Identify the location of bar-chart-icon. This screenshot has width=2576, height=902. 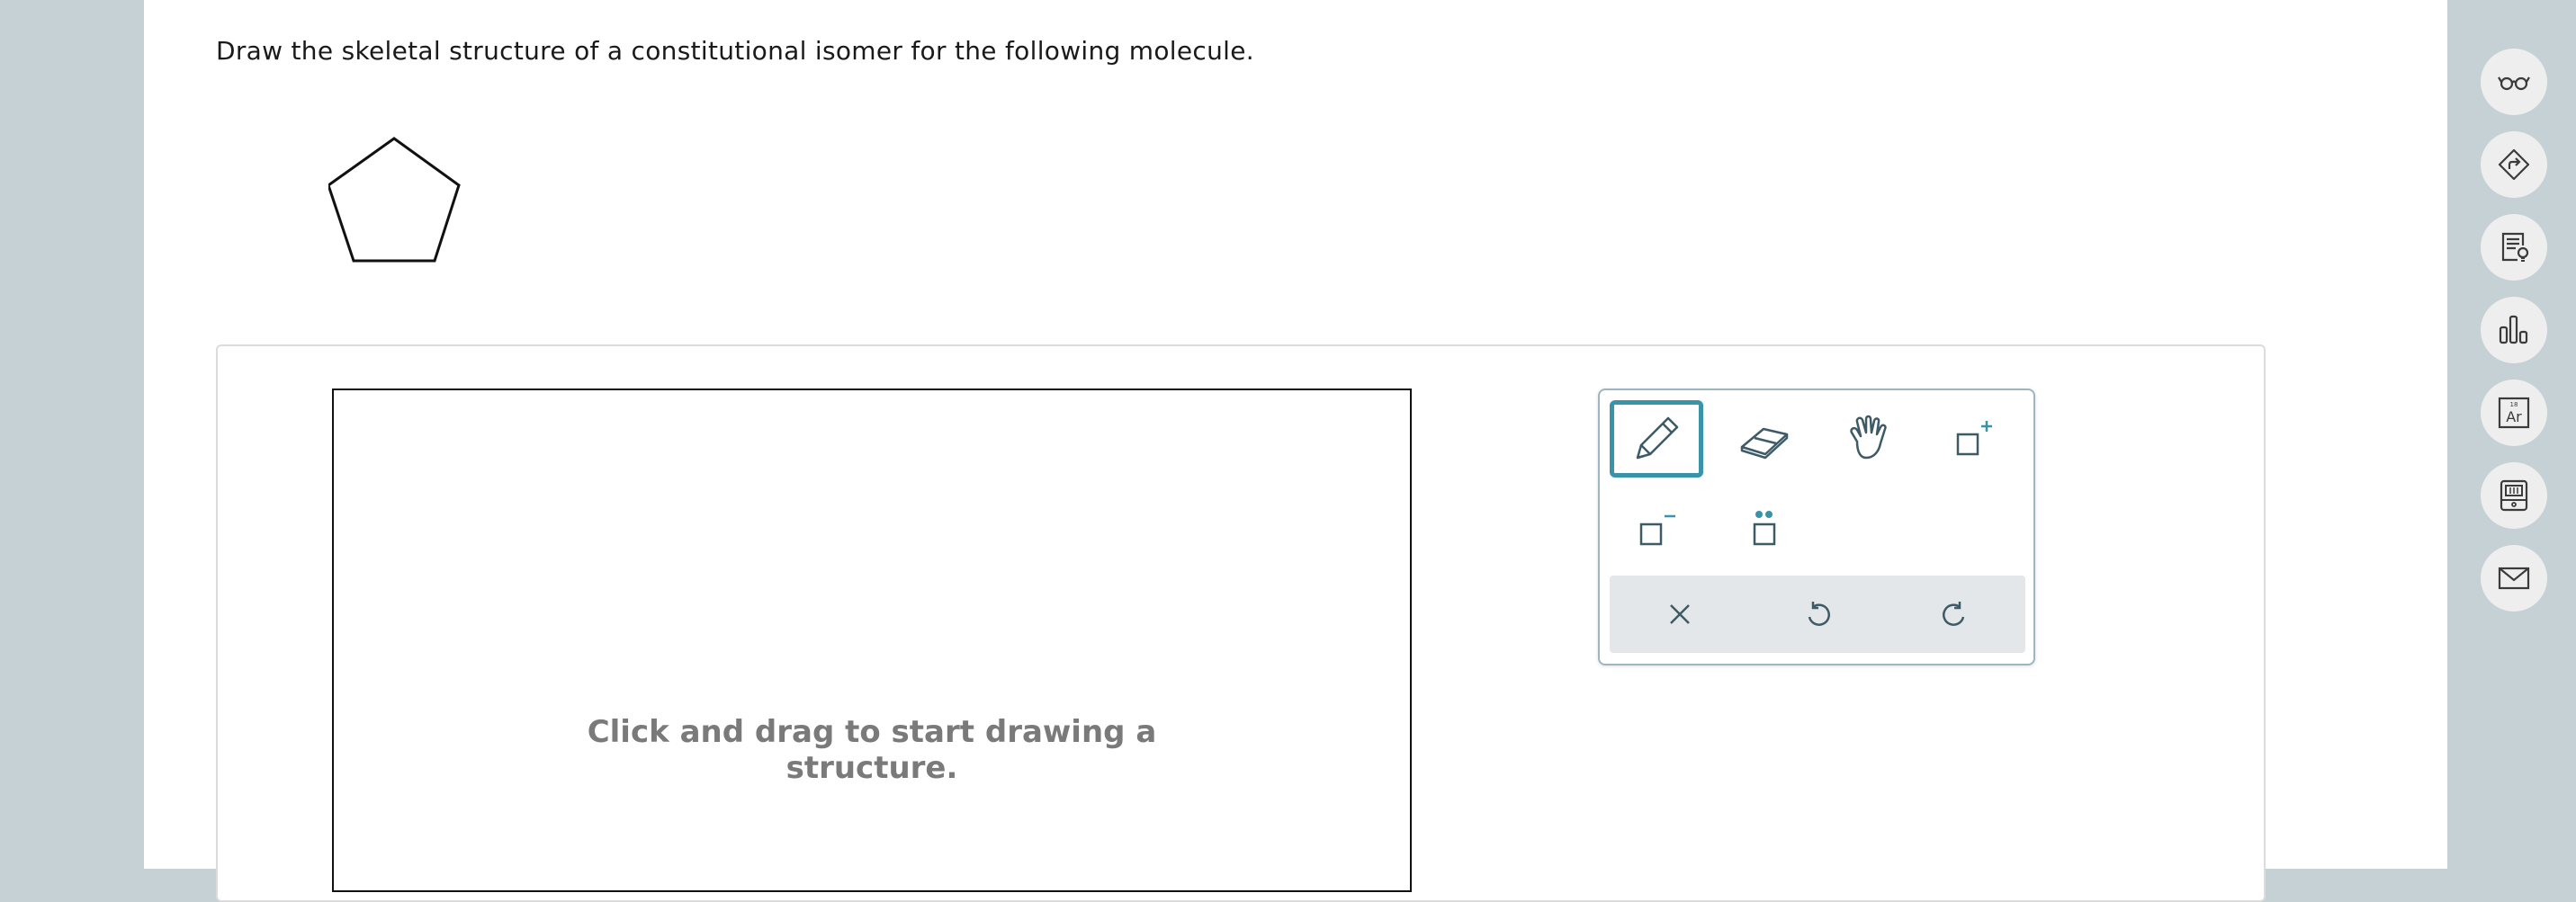
(2514, 330).